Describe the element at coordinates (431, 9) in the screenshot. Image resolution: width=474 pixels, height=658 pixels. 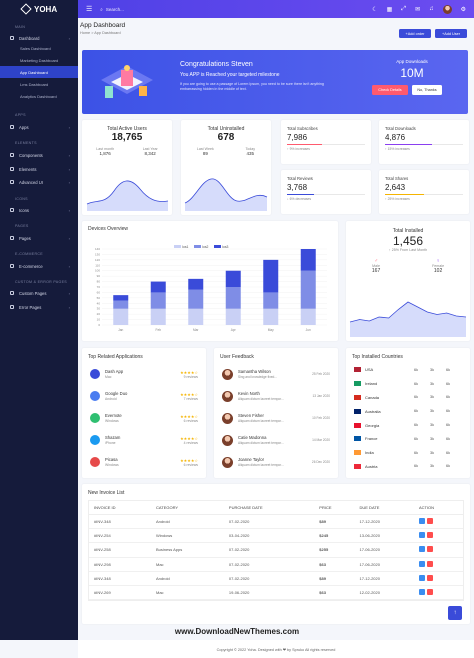
I see `notification-icon: ♫` at that location.